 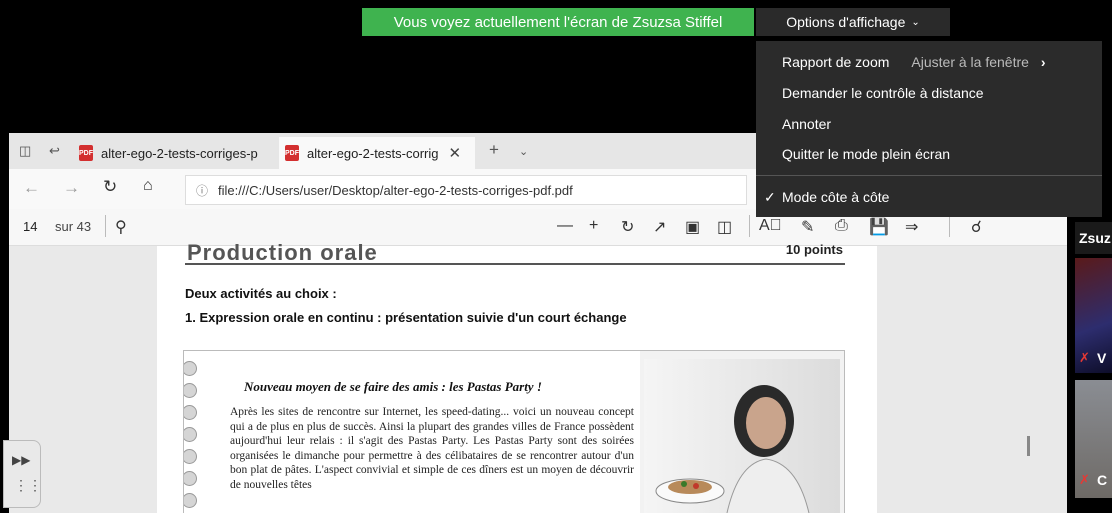 I want to click on forward-icon: →, so click(x=71, y=188).